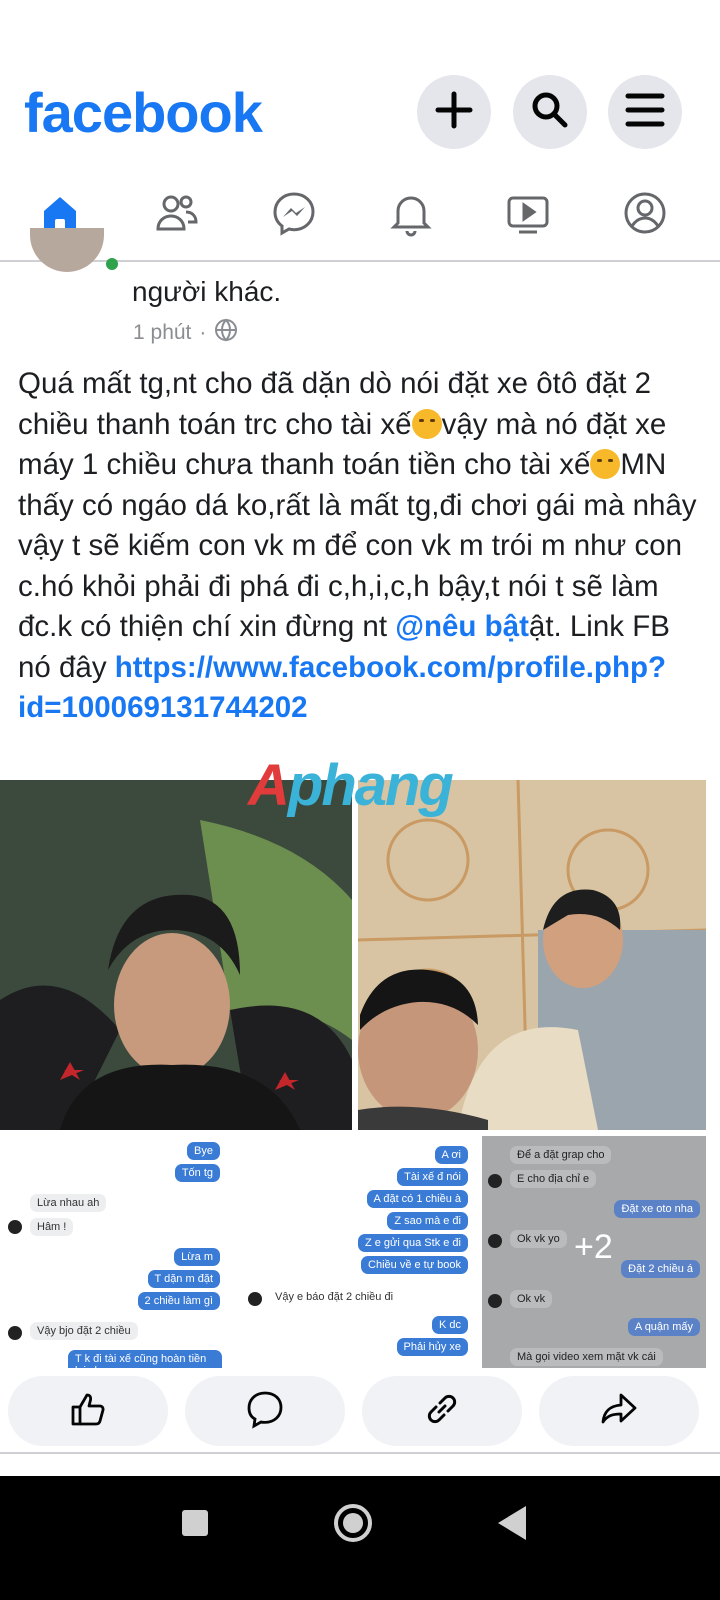 The width and height of the screenshot is (720, 1600). What do you see at coordinates (197, 1173) in the screenshot?
I see `chat-bubble: Tốn tg` at bounding box center [197, 1173].